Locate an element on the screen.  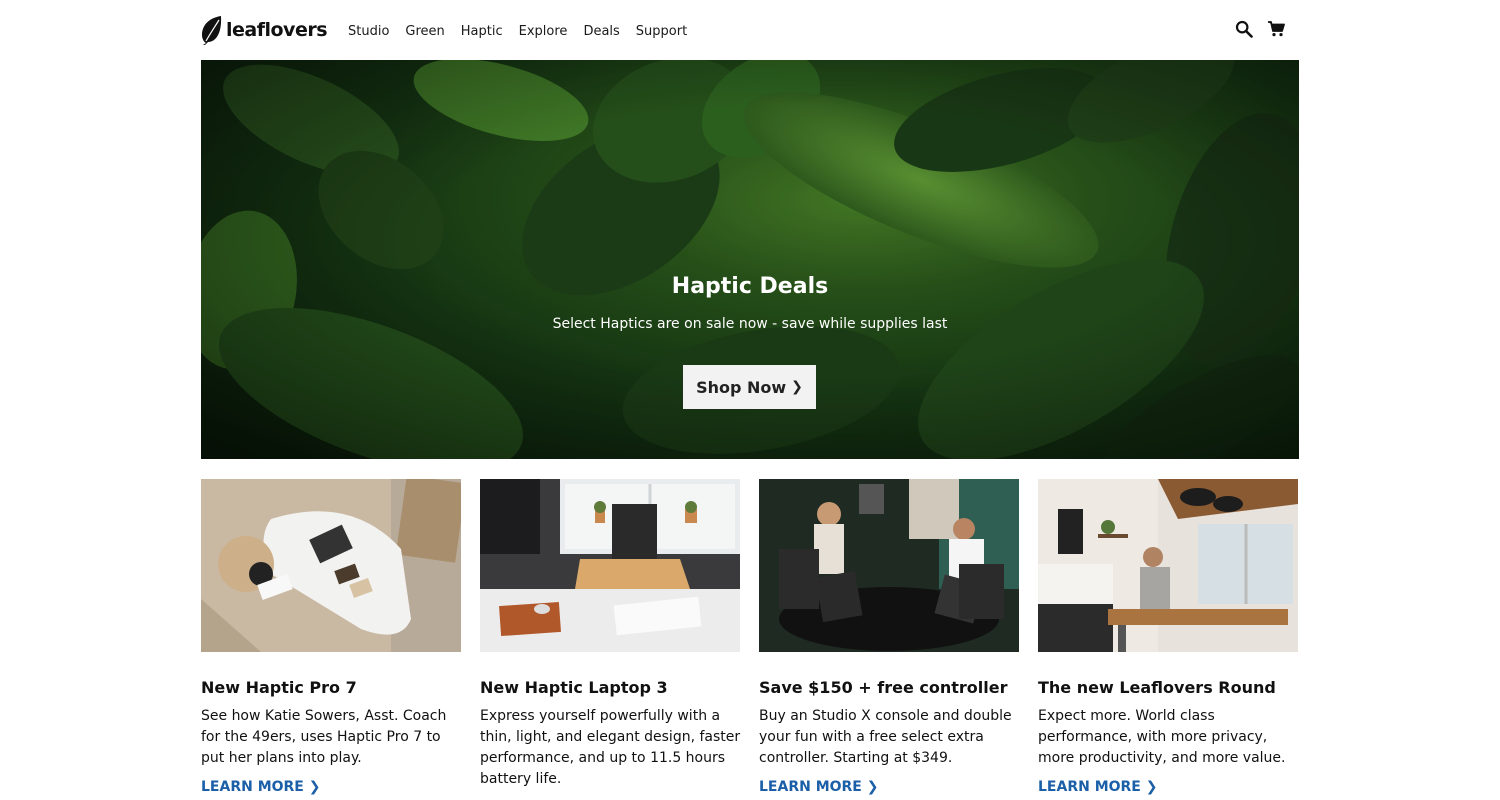
header-actions is located at coordinates (1260, 29).